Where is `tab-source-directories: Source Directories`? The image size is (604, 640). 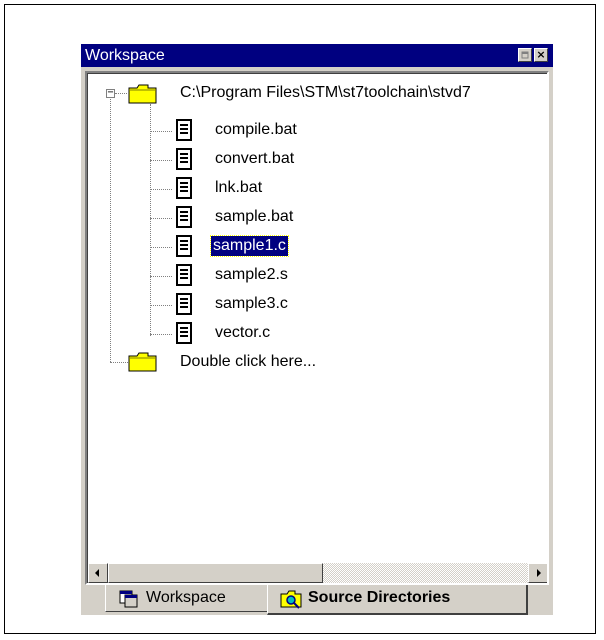 tab-source-directories: Source Directories is located at coordinates (397, 600).